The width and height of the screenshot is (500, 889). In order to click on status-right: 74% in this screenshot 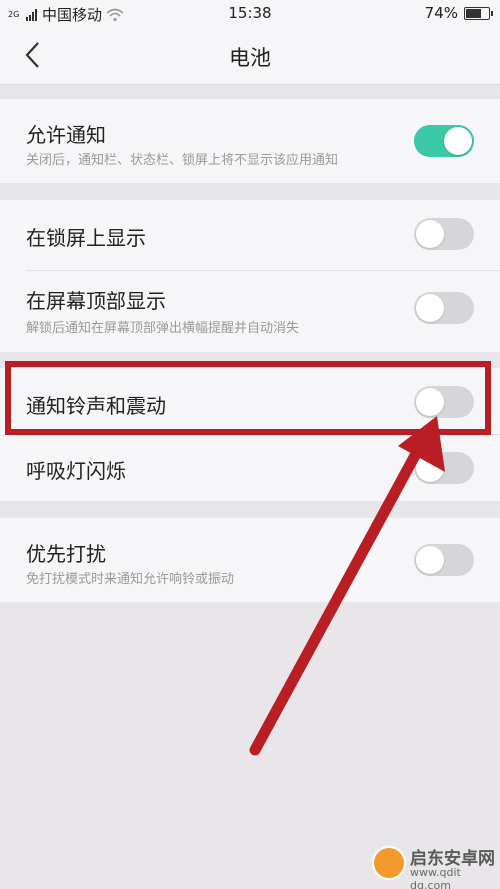, I will do `click(458, 13)`.